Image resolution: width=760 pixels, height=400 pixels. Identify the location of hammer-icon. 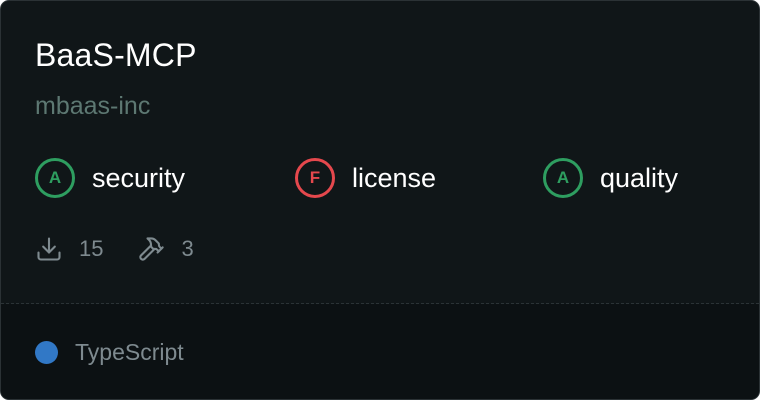
(151, 249).